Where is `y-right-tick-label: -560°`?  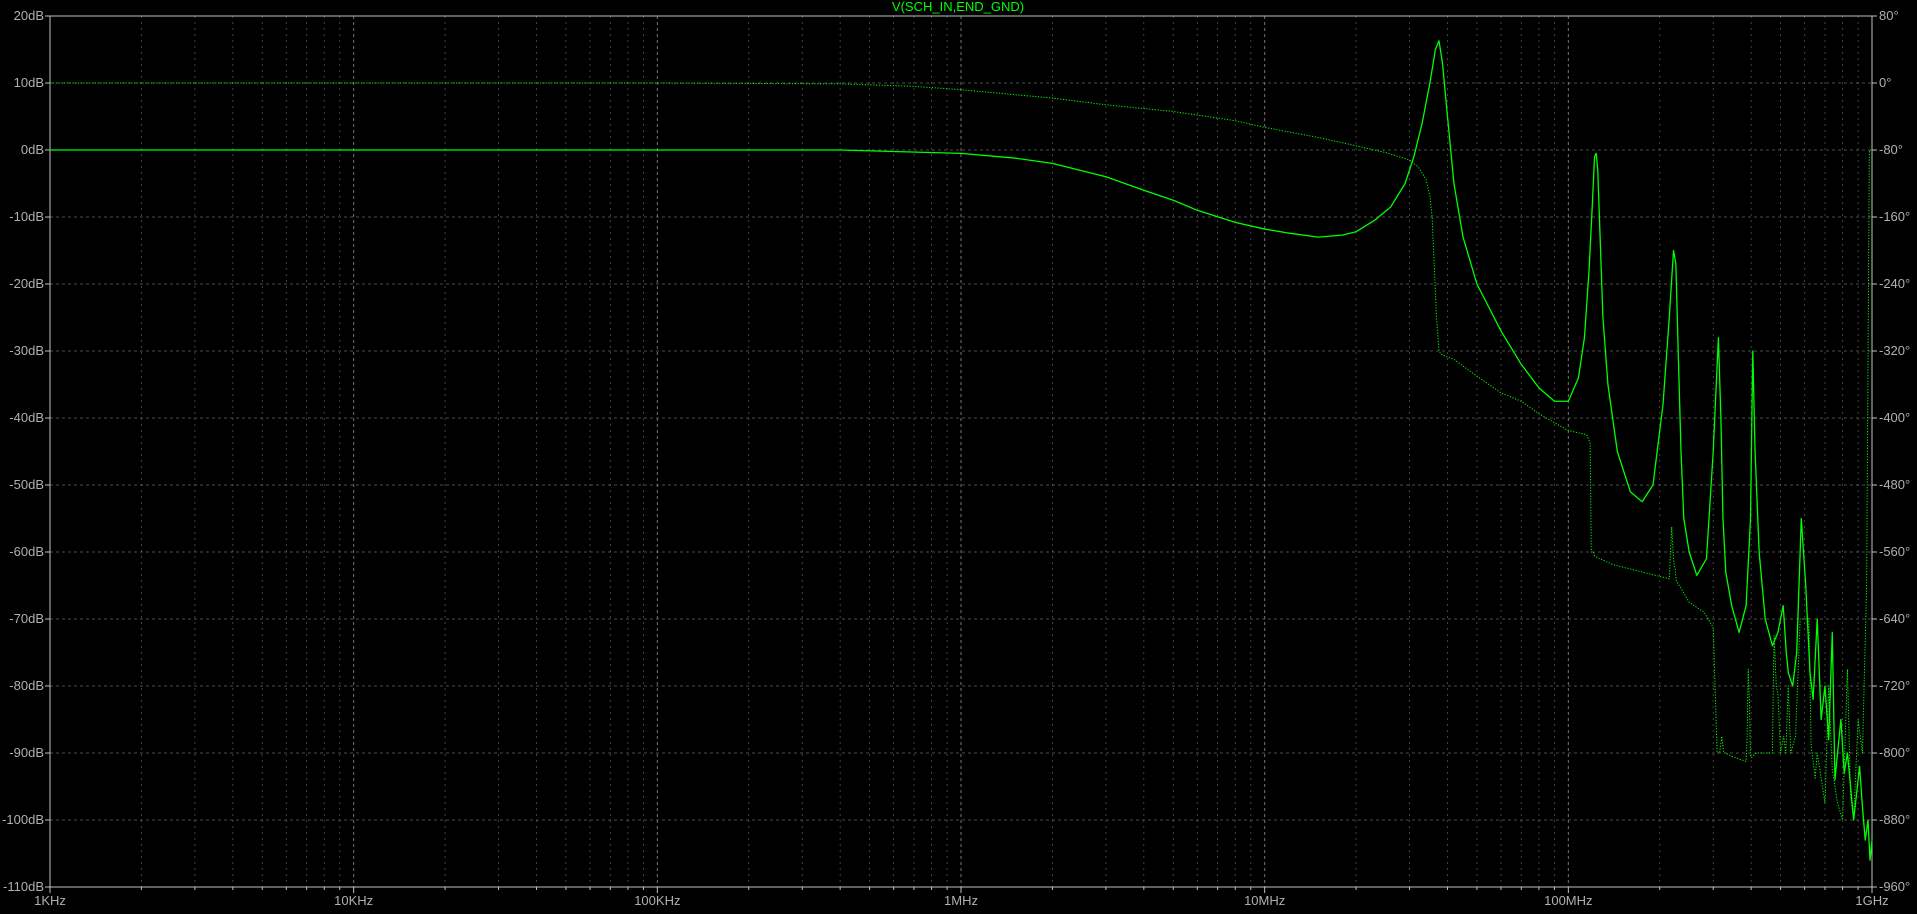 y-right-tick-label: -560° is located at coordinates (1894, 551).